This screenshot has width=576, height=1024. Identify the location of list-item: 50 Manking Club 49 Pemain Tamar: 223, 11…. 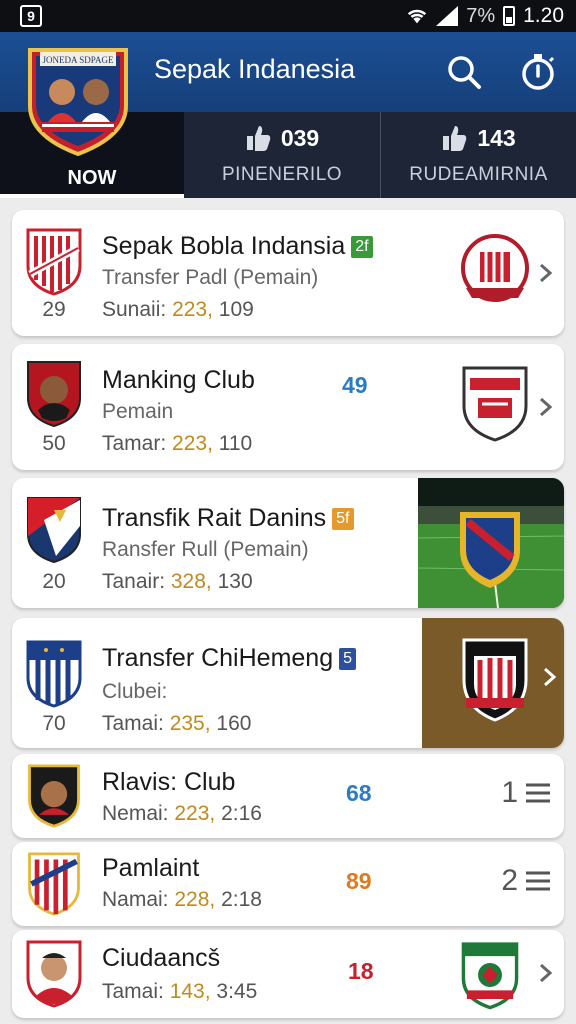
(288, 407).